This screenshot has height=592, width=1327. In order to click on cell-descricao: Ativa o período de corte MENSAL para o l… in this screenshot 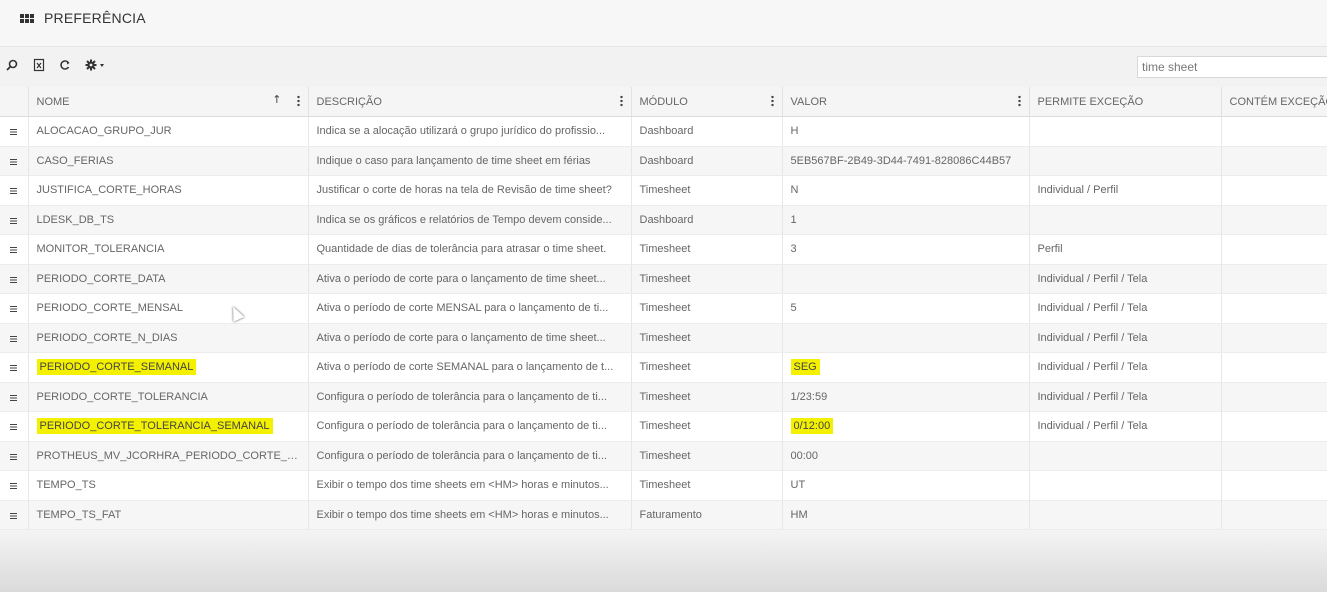, I will do `click(470, 308)`.